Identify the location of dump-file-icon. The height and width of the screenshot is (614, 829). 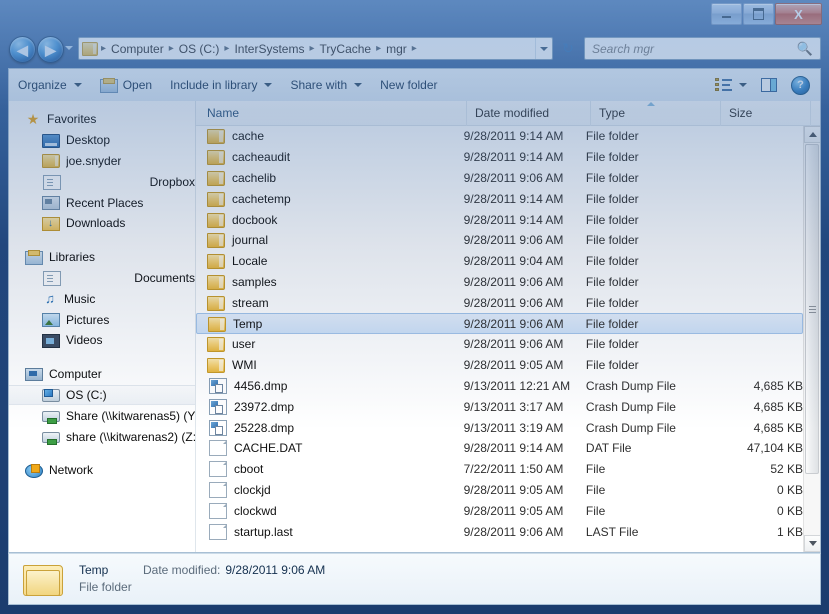
(218, 385).